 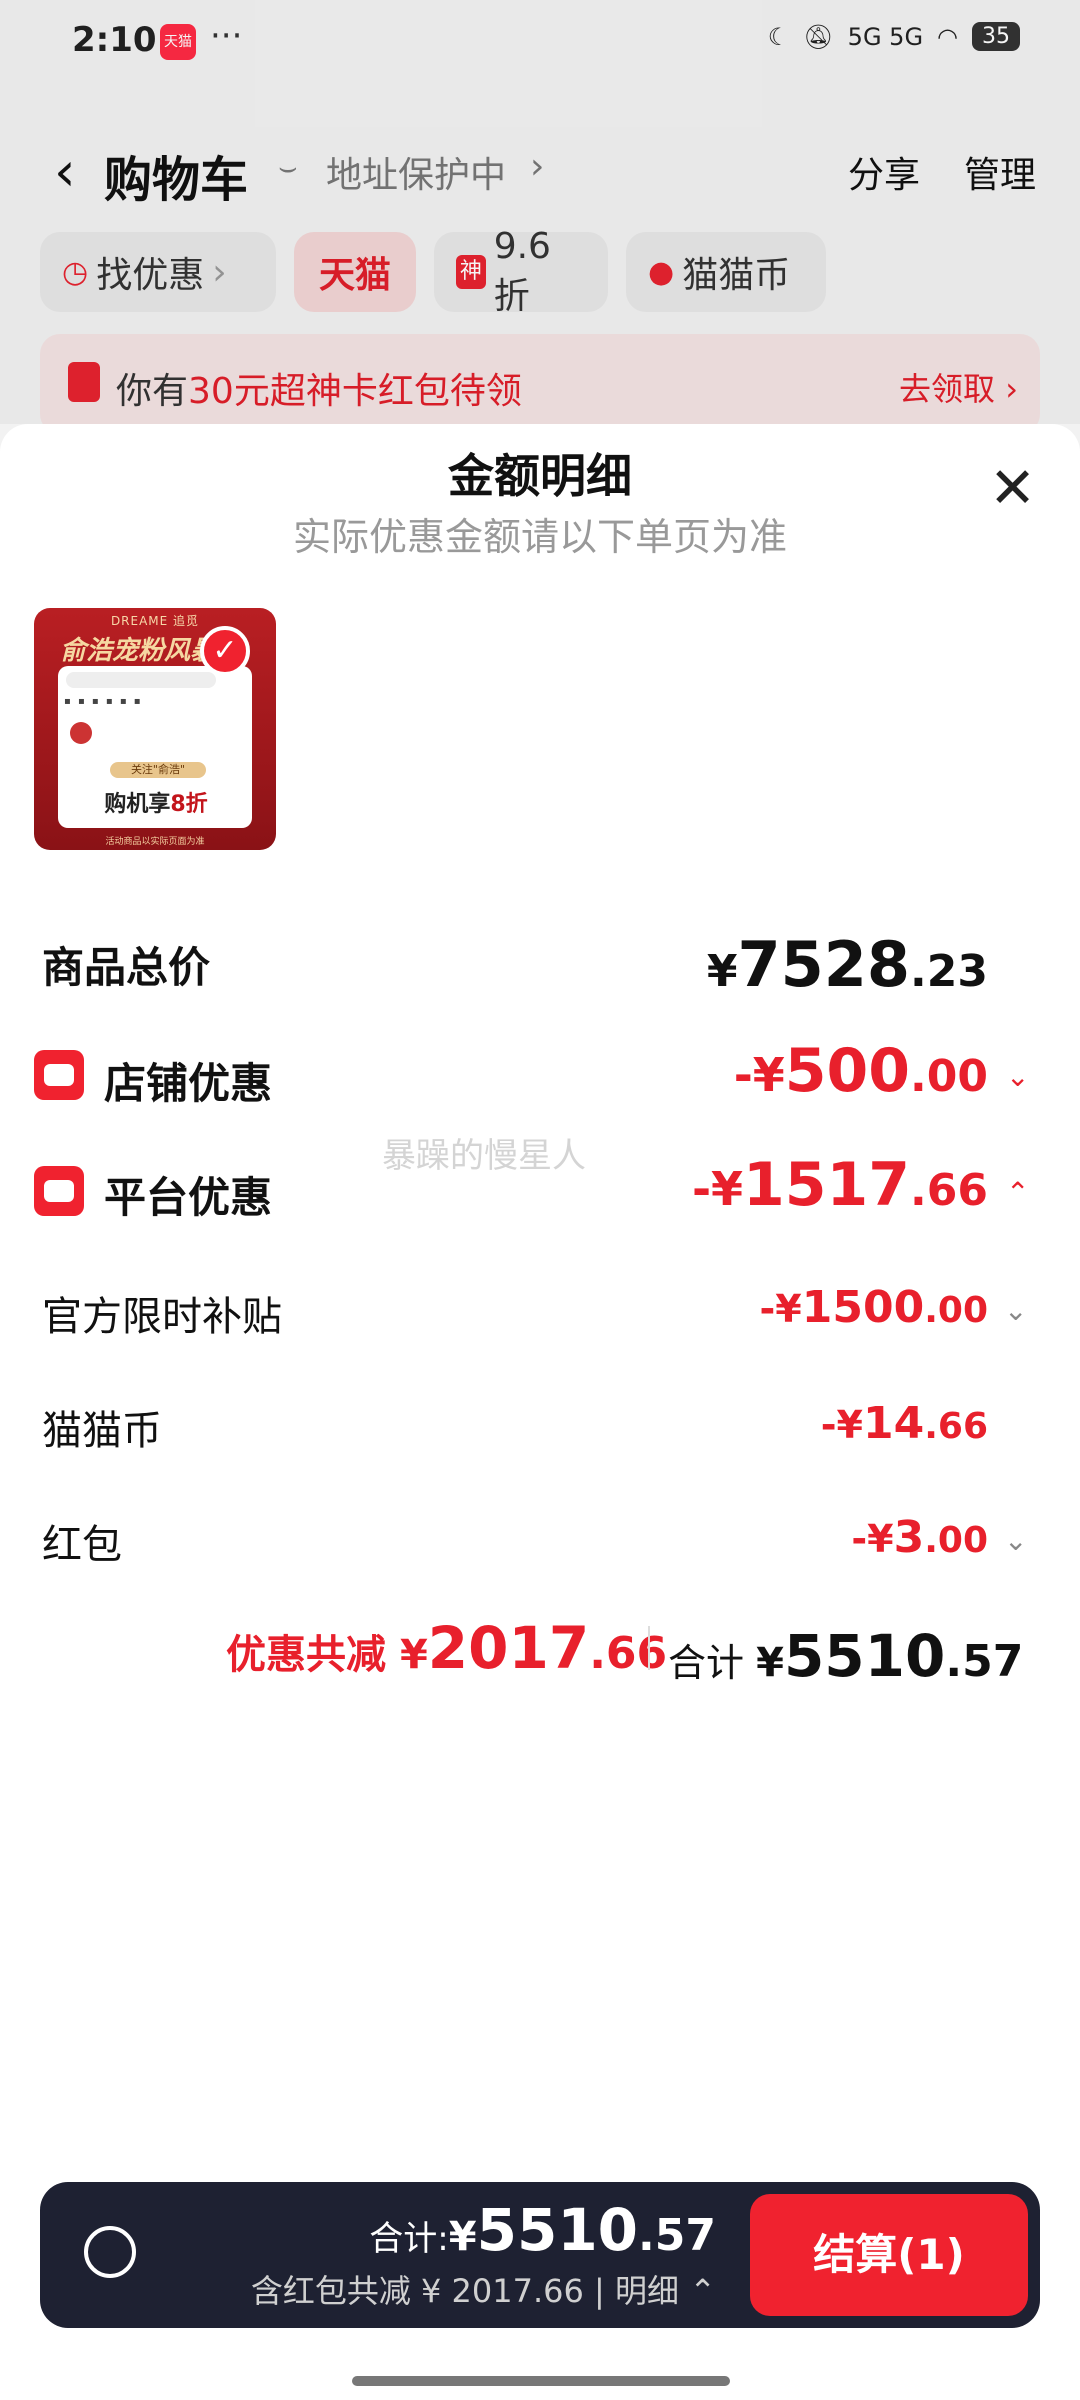 What do you see at coordinates (861, 1071) in the screenshot?
I see `shop-discount-value: -¥500.00` at bounding box center [861, 1071].